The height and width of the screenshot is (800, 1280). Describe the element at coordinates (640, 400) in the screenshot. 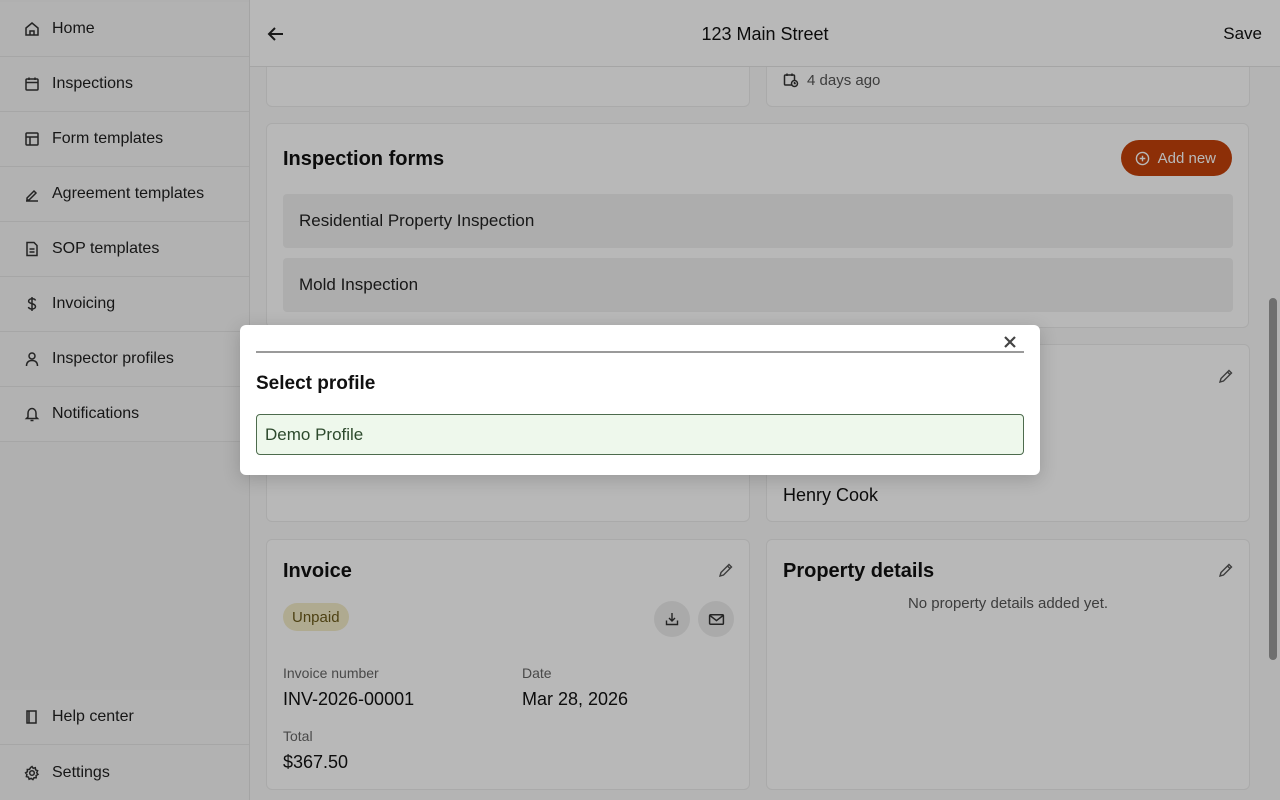

I see `select-profile-dialog: Select profile Demo Profile` at that location.